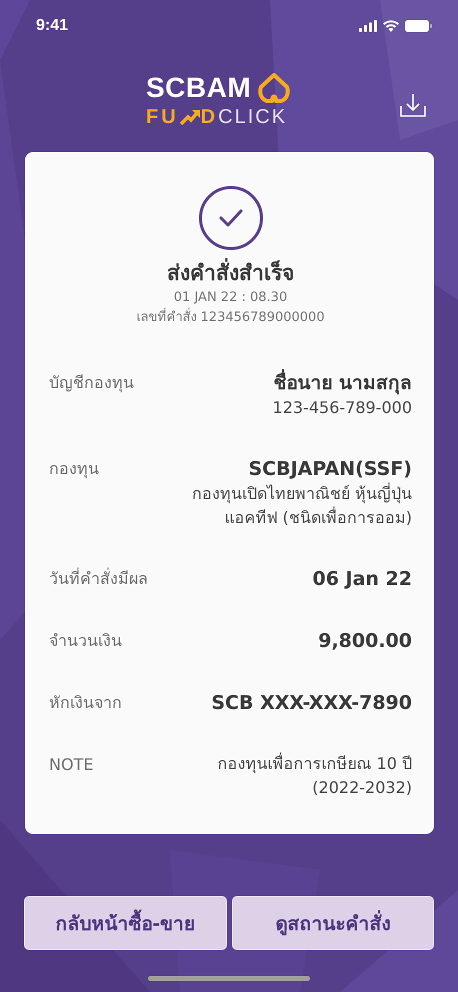 The image size is (458, 992). I want to click on field-label: จำนวนเงิน, so click(85, 641).